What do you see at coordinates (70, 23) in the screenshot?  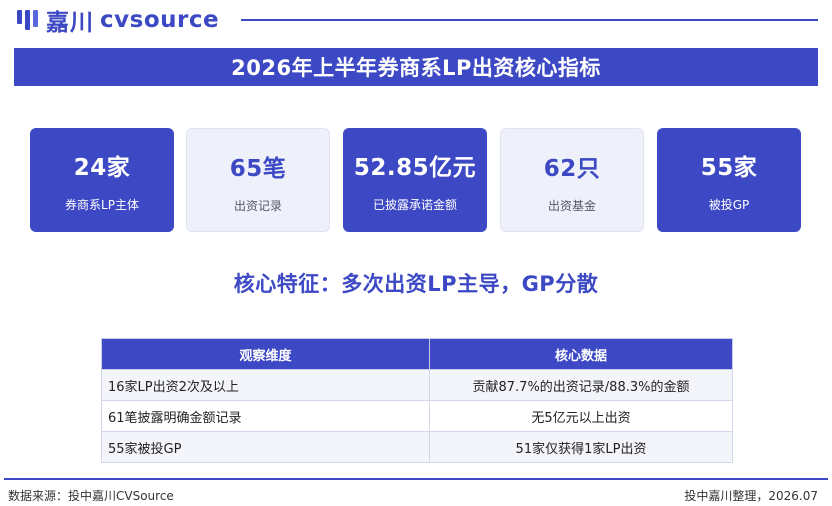 I see `logo-chinese-text: 嘉川` at bounding box center [70, 23].